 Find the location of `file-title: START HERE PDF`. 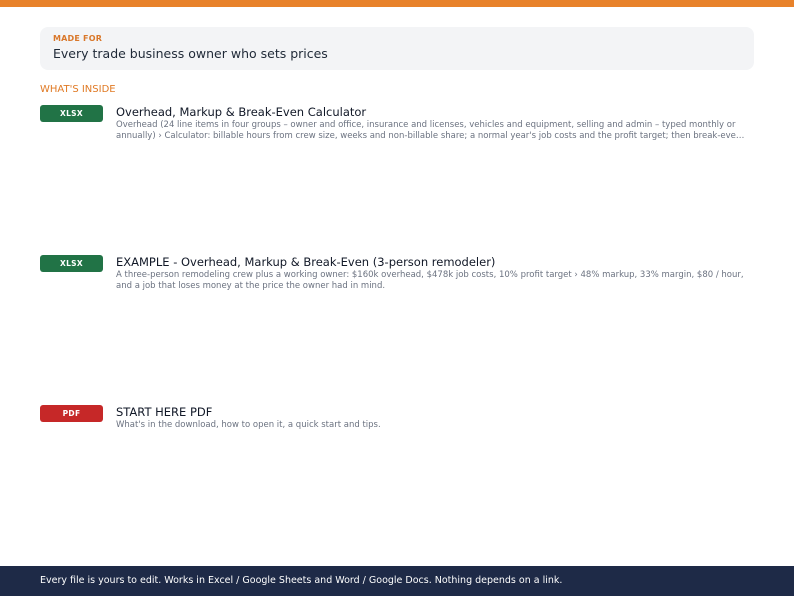

file-title: START HERE PDF is located at coordinates (435, 412).